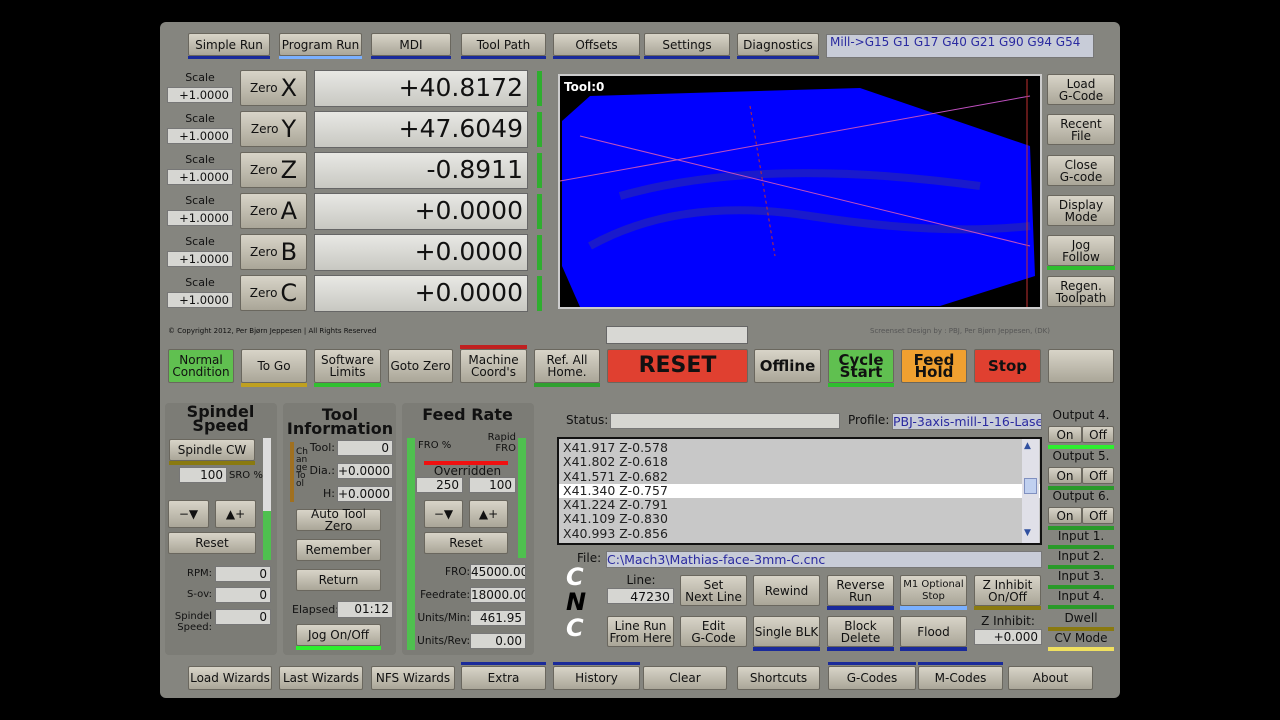  What do you see at coordinates (229, 44) in the screenshot?
I see `tab-simple-run: Simple Run` at bounding box center [229, 44].